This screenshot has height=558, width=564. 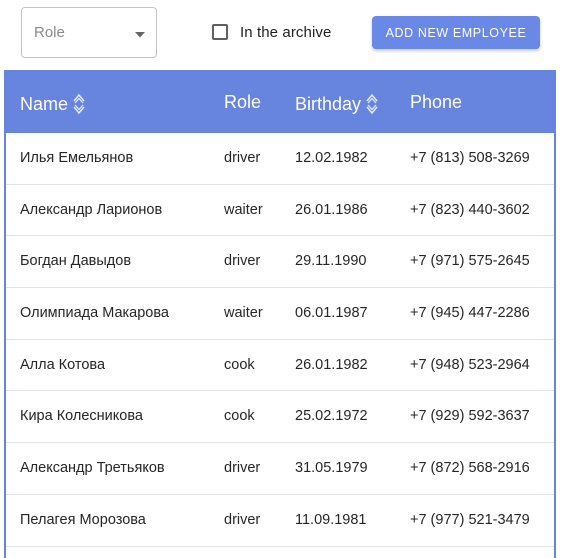 I want to click on cell-phone: +7 (971) 575-2645, so click(x=470, y=261).